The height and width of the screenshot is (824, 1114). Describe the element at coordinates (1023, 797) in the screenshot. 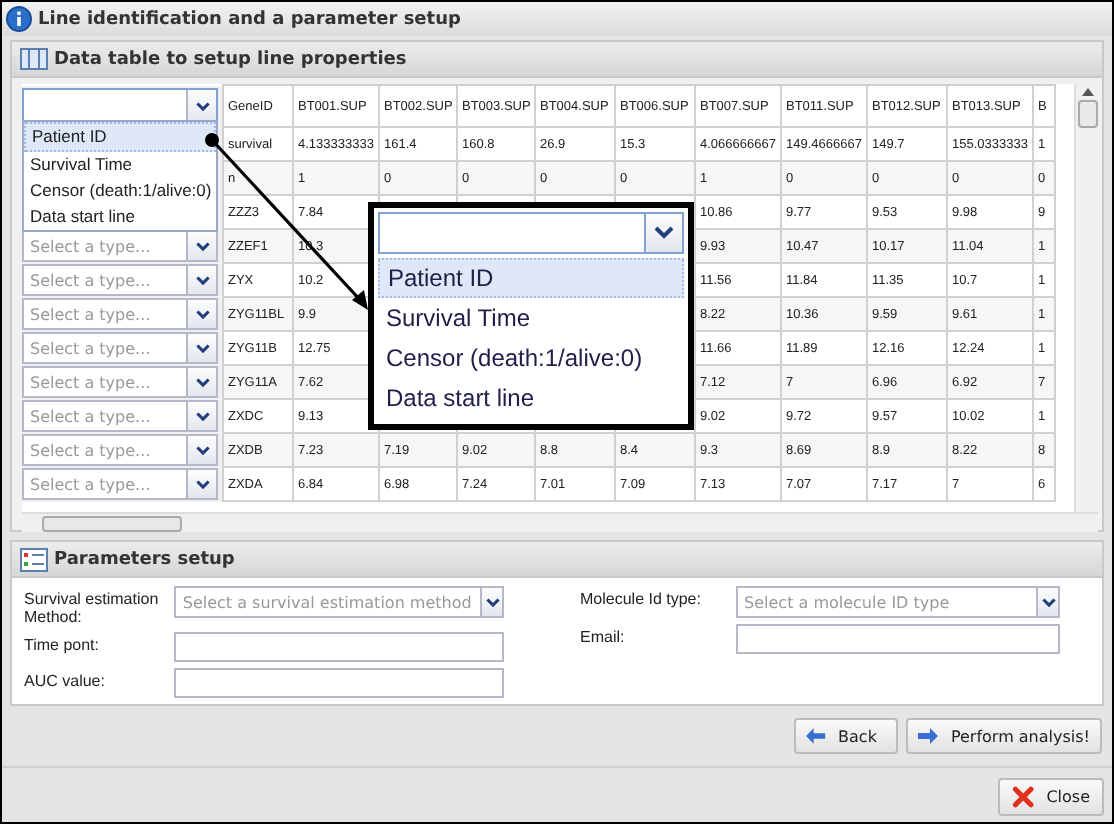

I see `close-icon` at that location.